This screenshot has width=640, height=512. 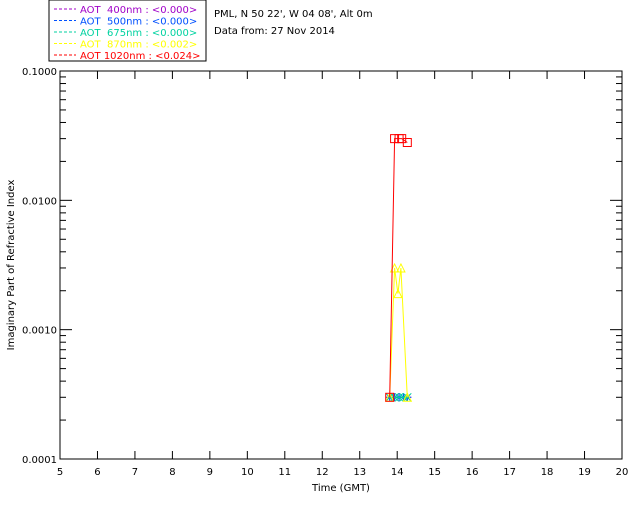 What do you see at coordinates (274, 31) in the screenshot?
I see `date-info: Data from: 27 Nov 2014` at bounding box center [274, 31].